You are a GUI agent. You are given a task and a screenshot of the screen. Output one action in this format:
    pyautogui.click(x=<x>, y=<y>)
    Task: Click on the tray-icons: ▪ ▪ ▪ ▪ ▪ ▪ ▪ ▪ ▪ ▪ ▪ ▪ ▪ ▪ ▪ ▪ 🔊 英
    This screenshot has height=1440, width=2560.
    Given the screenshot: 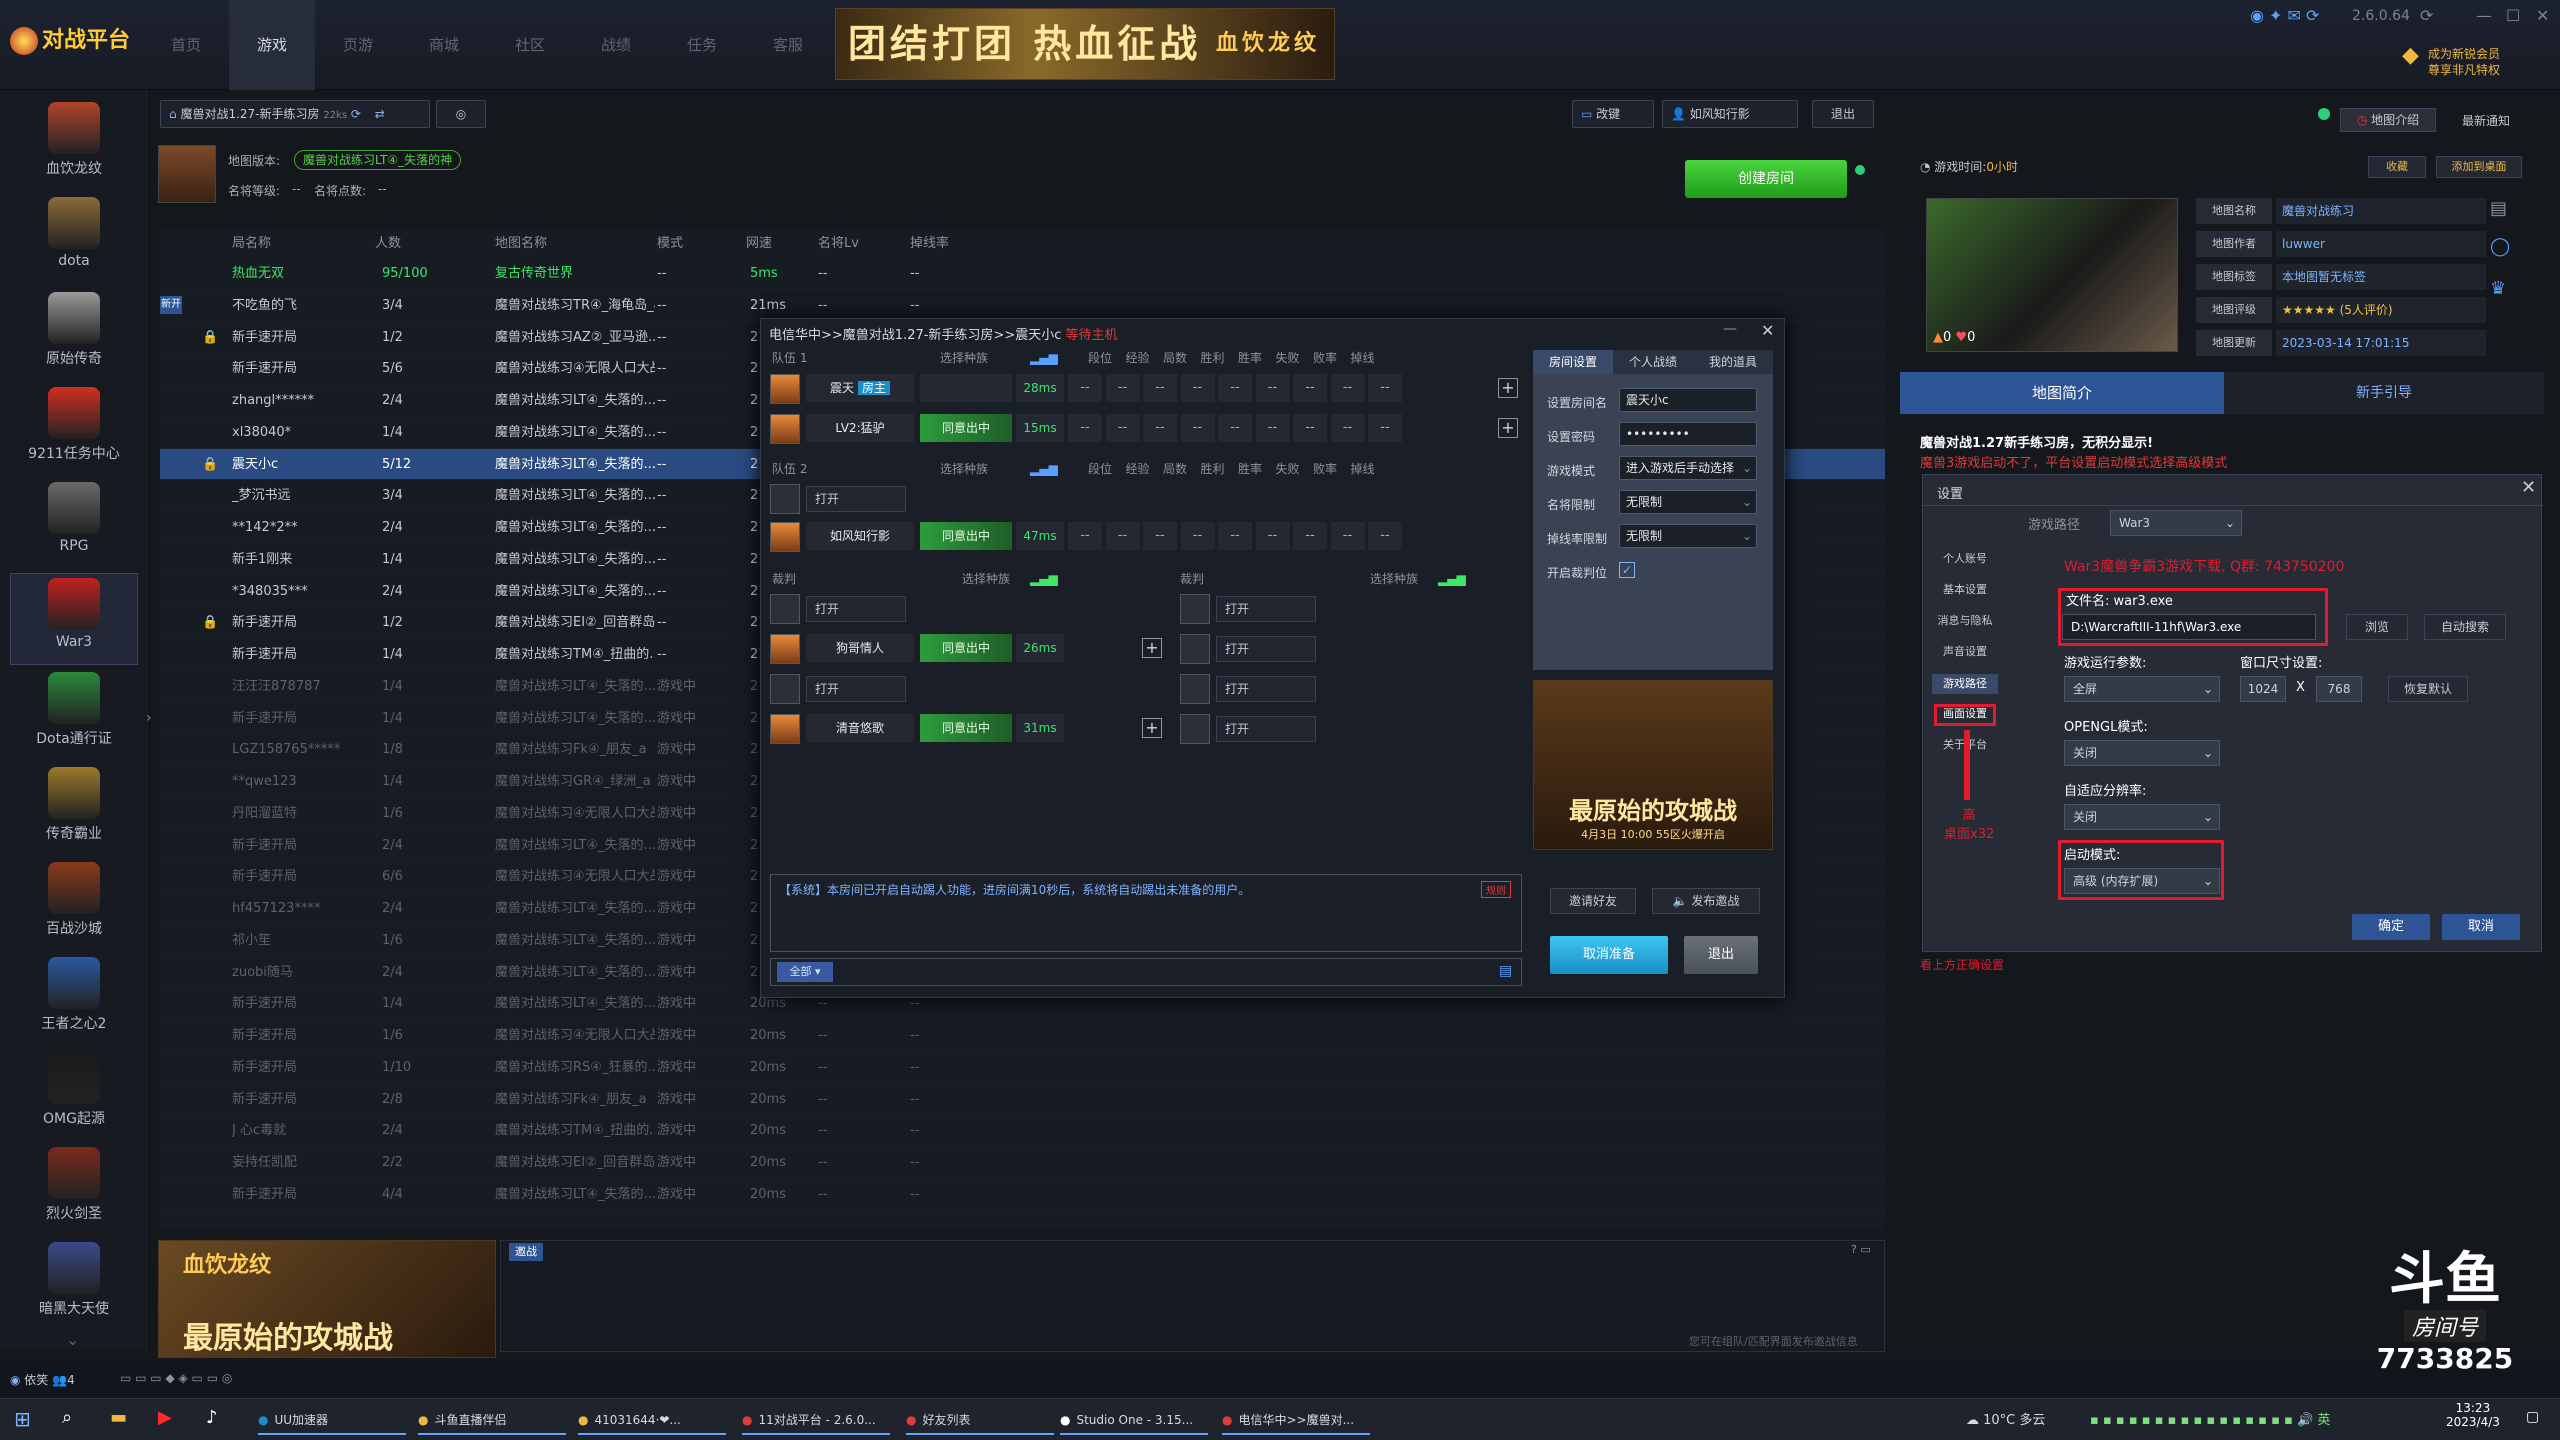 What is the action you would take?
    pyautogui.click(x=2210, y=1418)
    